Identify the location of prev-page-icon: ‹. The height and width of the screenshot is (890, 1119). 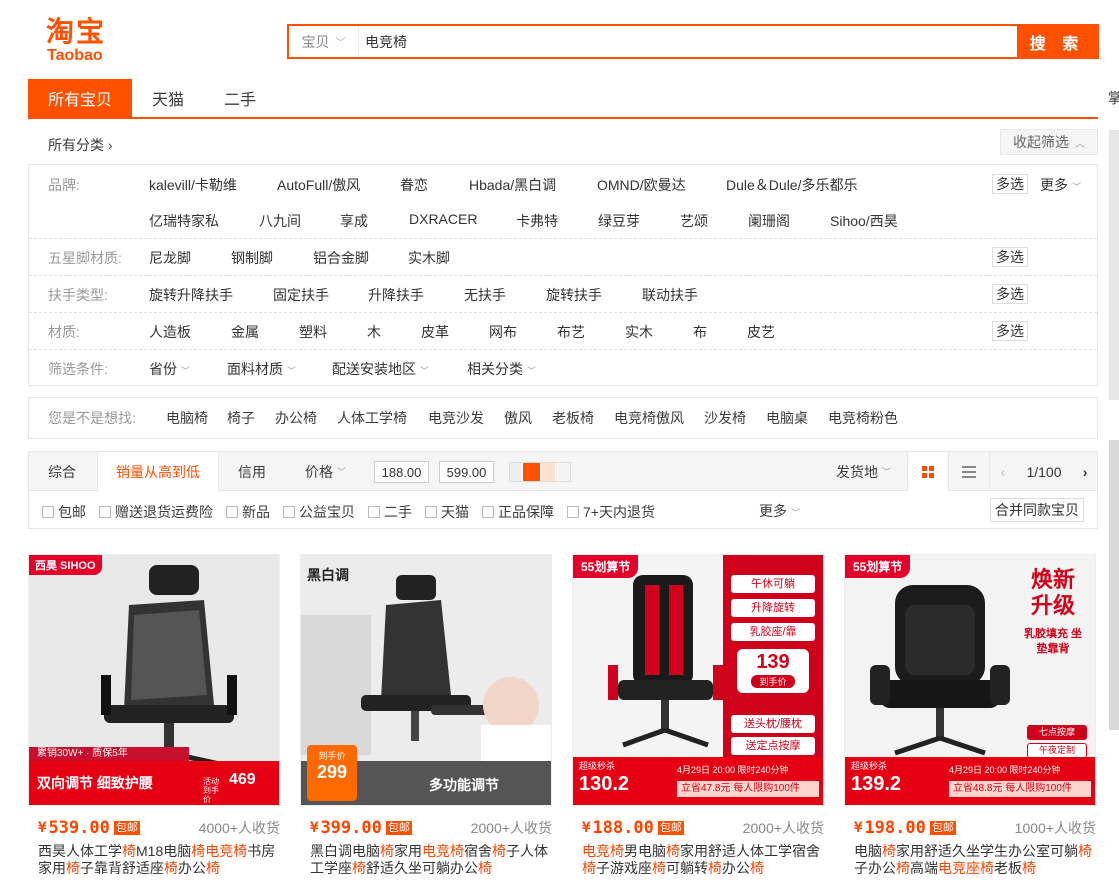
(1003, 472).